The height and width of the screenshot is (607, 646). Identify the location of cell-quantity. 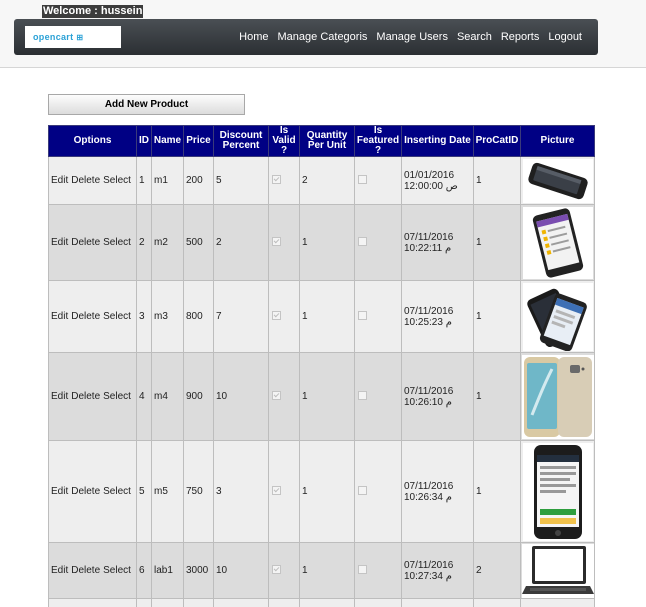
(327, 602).